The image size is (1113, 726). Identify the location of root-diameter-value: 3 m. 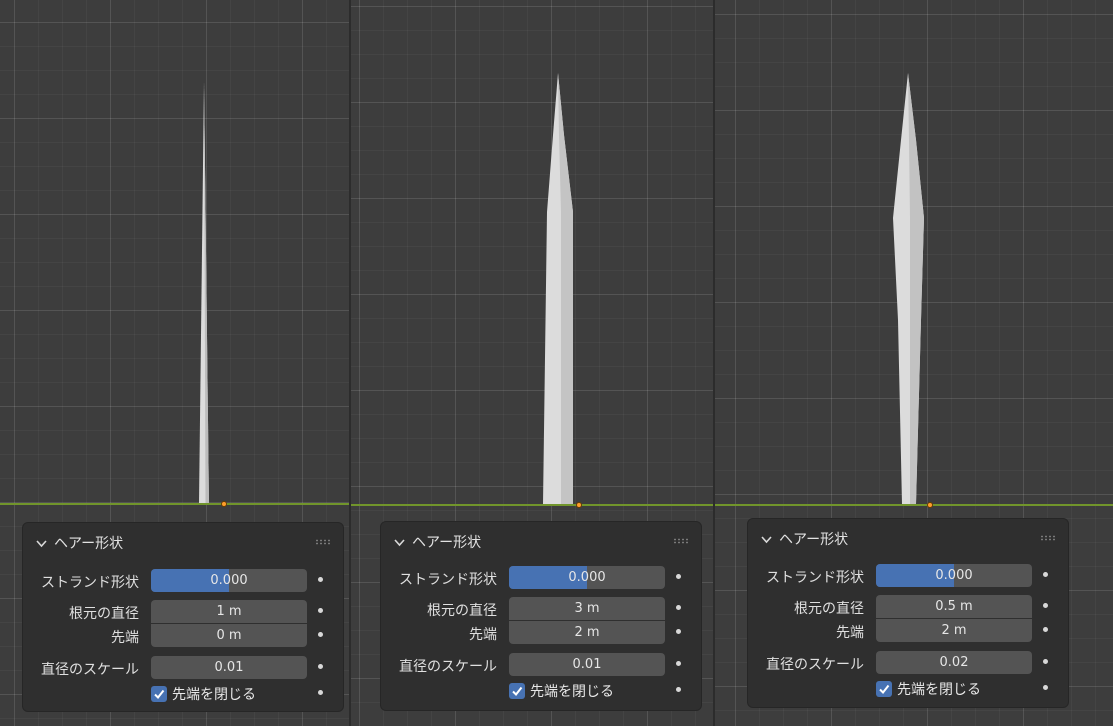
(587, 608).